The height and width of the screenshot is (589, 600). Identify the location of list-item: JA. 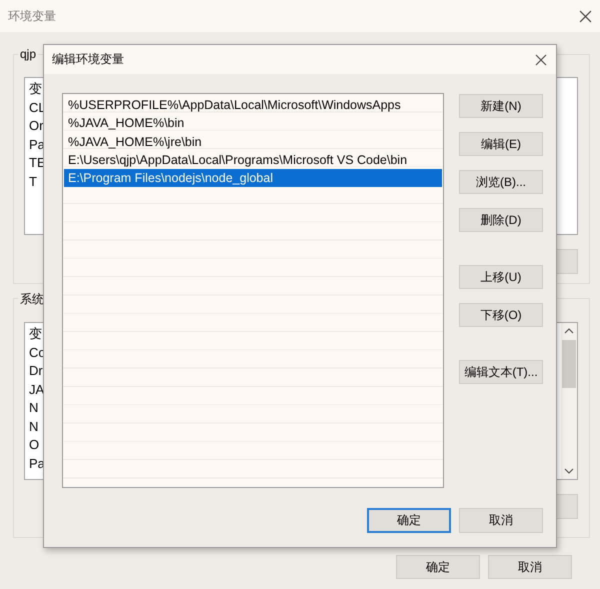
(36, 389).